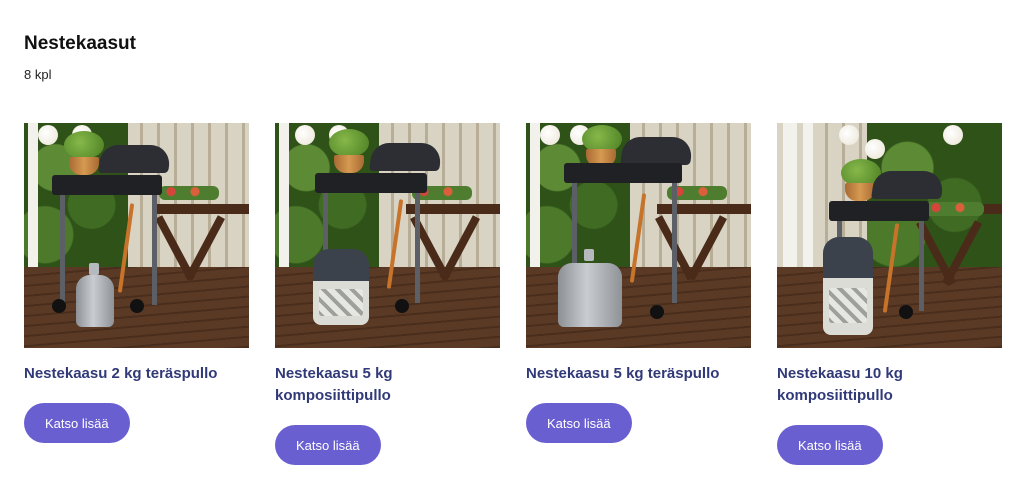  I want to click on product-name: Nestekaasu 10 kg komposiittipullo, so click(889, 385).